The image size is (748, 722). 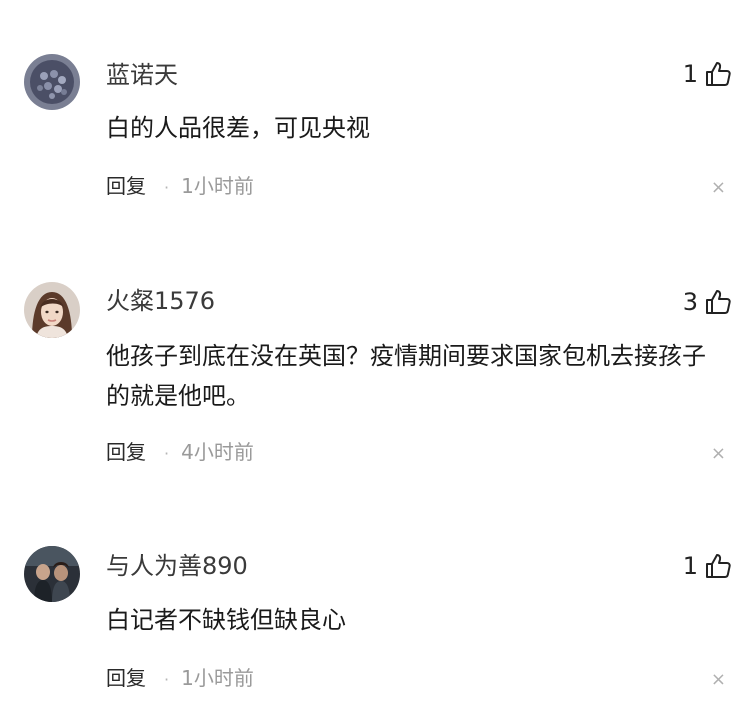 What do you see at coordinates (217, 452) in the screenshot?
I see `timestamp: 4小时前` at bounding box center [217, 452].